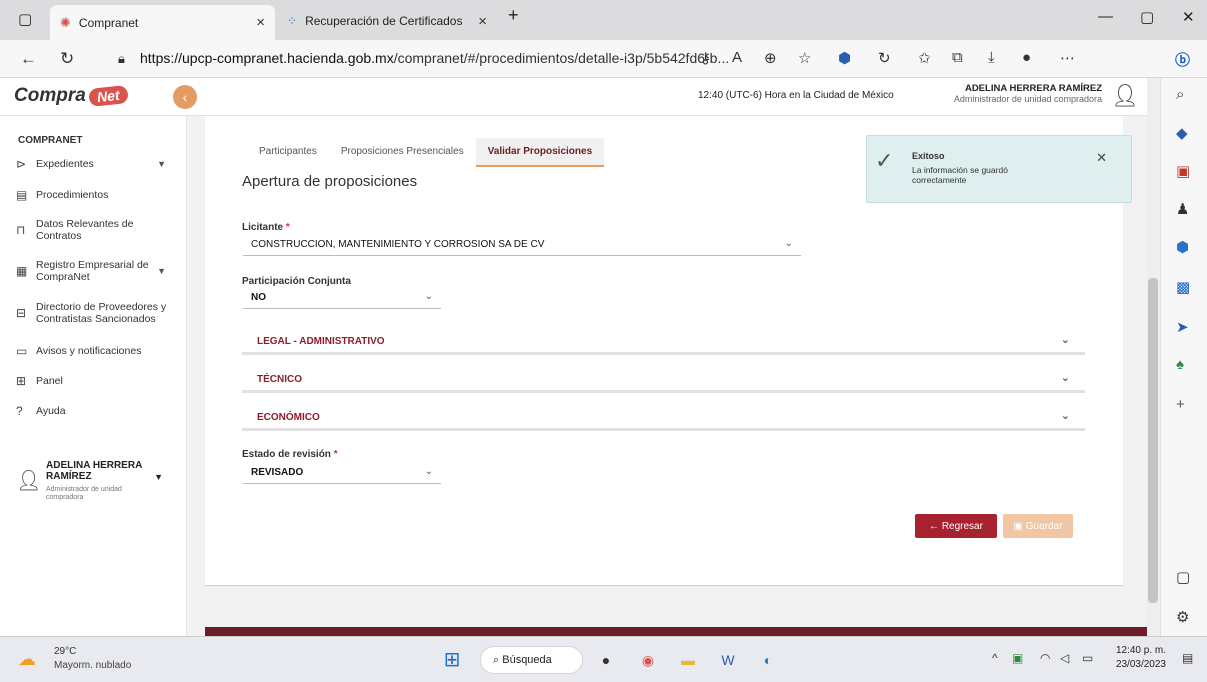 This screenshot has height=682, width=1207. Describe the element at coordinates (1038, 526) in the screenshot. I see `save-button: ▣ Guardar` at that location.